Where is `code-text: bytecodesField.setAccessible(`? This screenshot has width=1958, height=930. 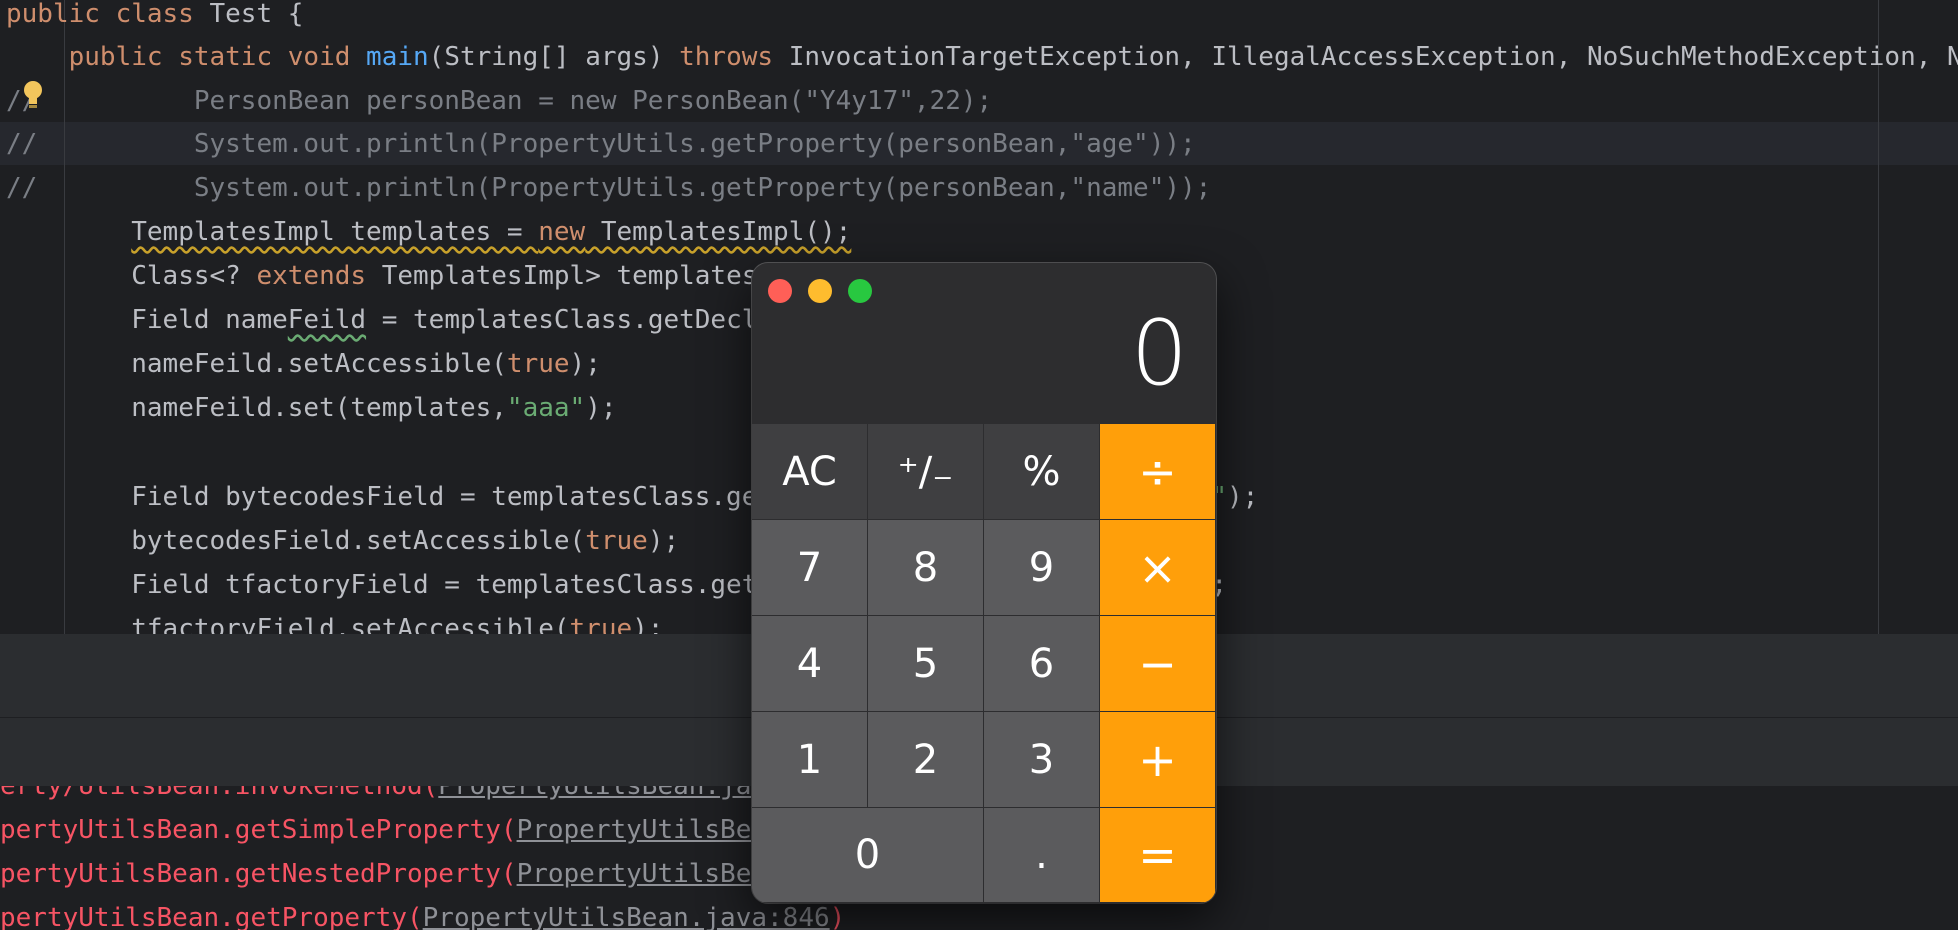 code-text: bytecodesField.setAccessible( is located at coordinates (358, 541).